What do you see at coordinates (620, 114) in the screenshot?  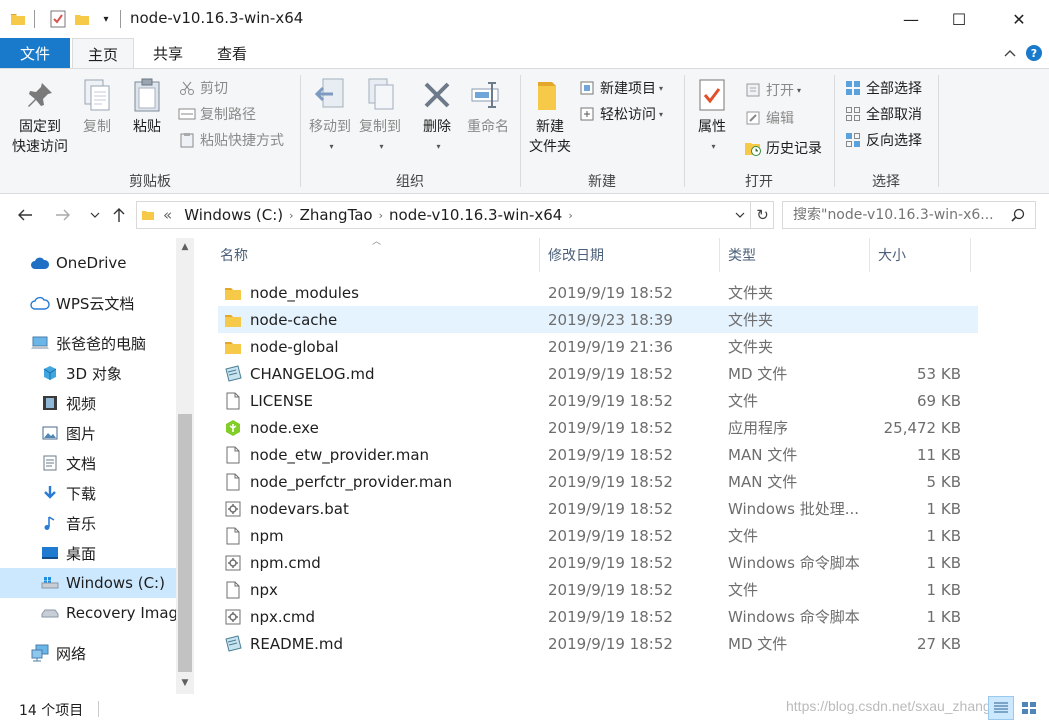 I see `easy-access-button: 轻松访问 ▾` at bounding box center [620, 114].